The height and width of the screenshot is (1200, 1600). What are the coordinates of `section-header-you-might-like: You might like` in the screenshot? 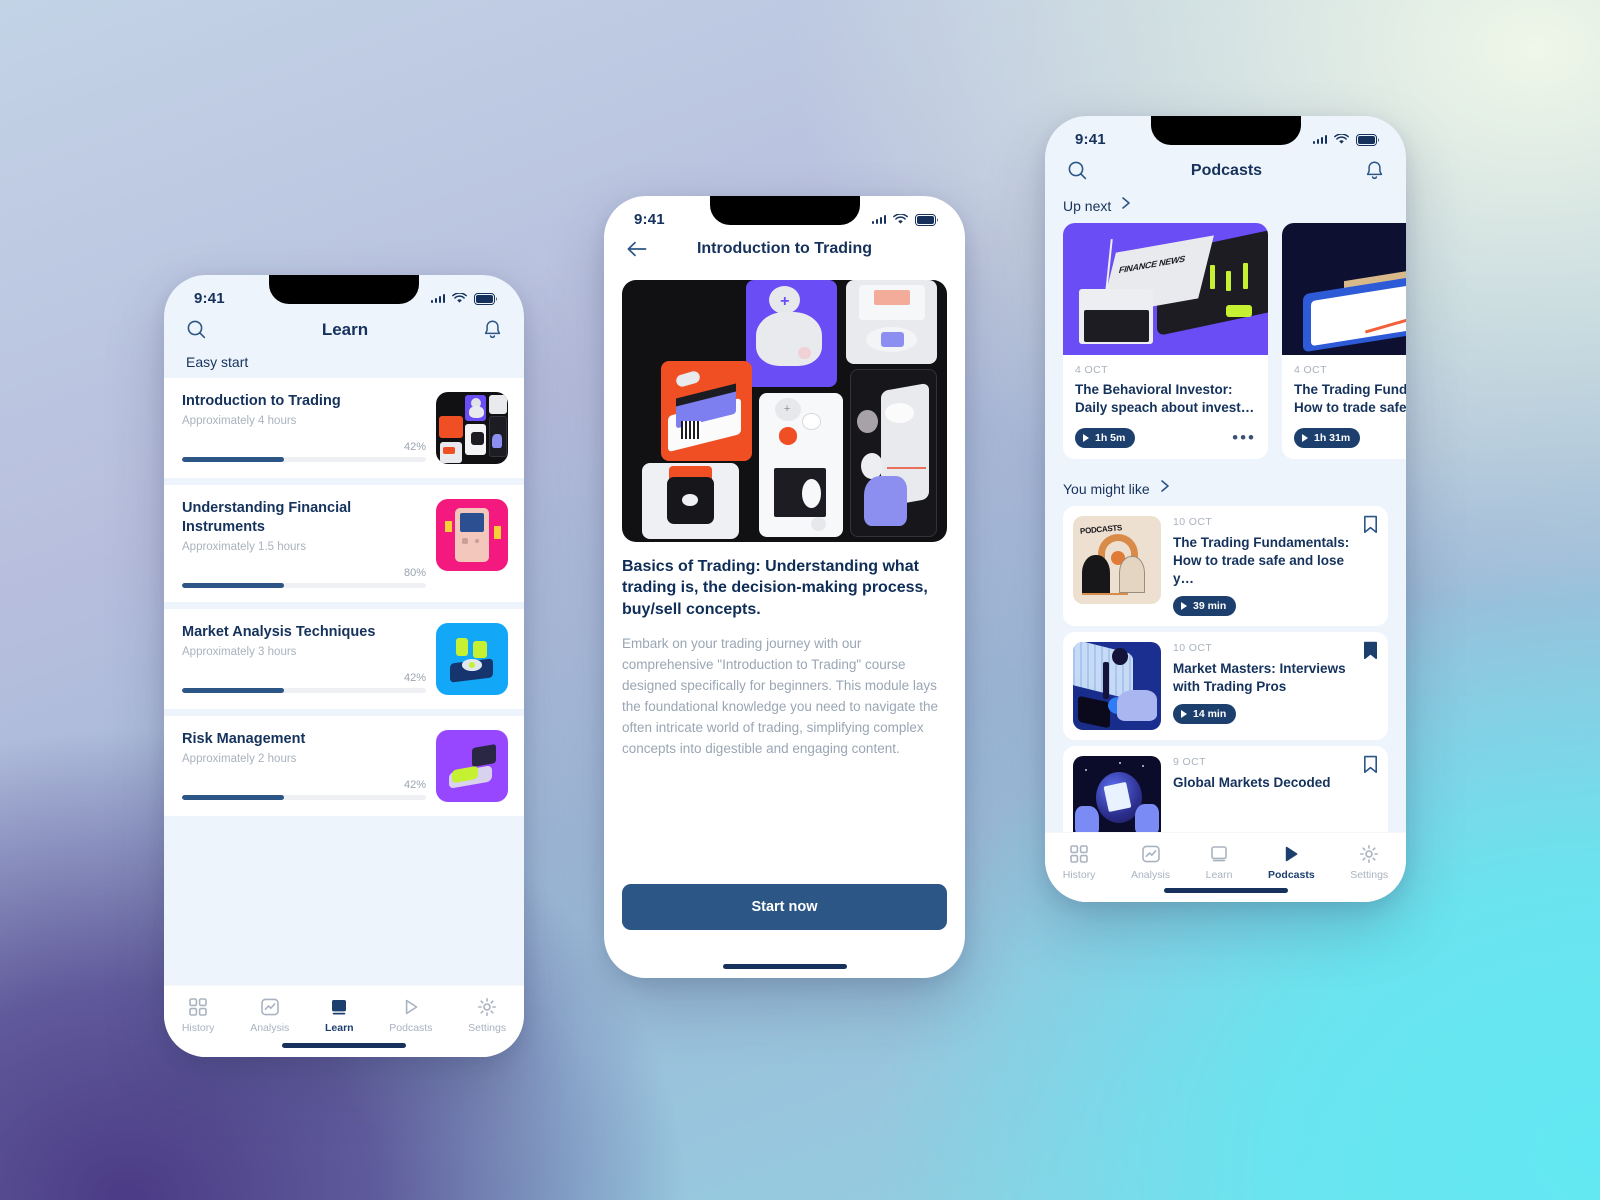 It's located at (1225, 482).